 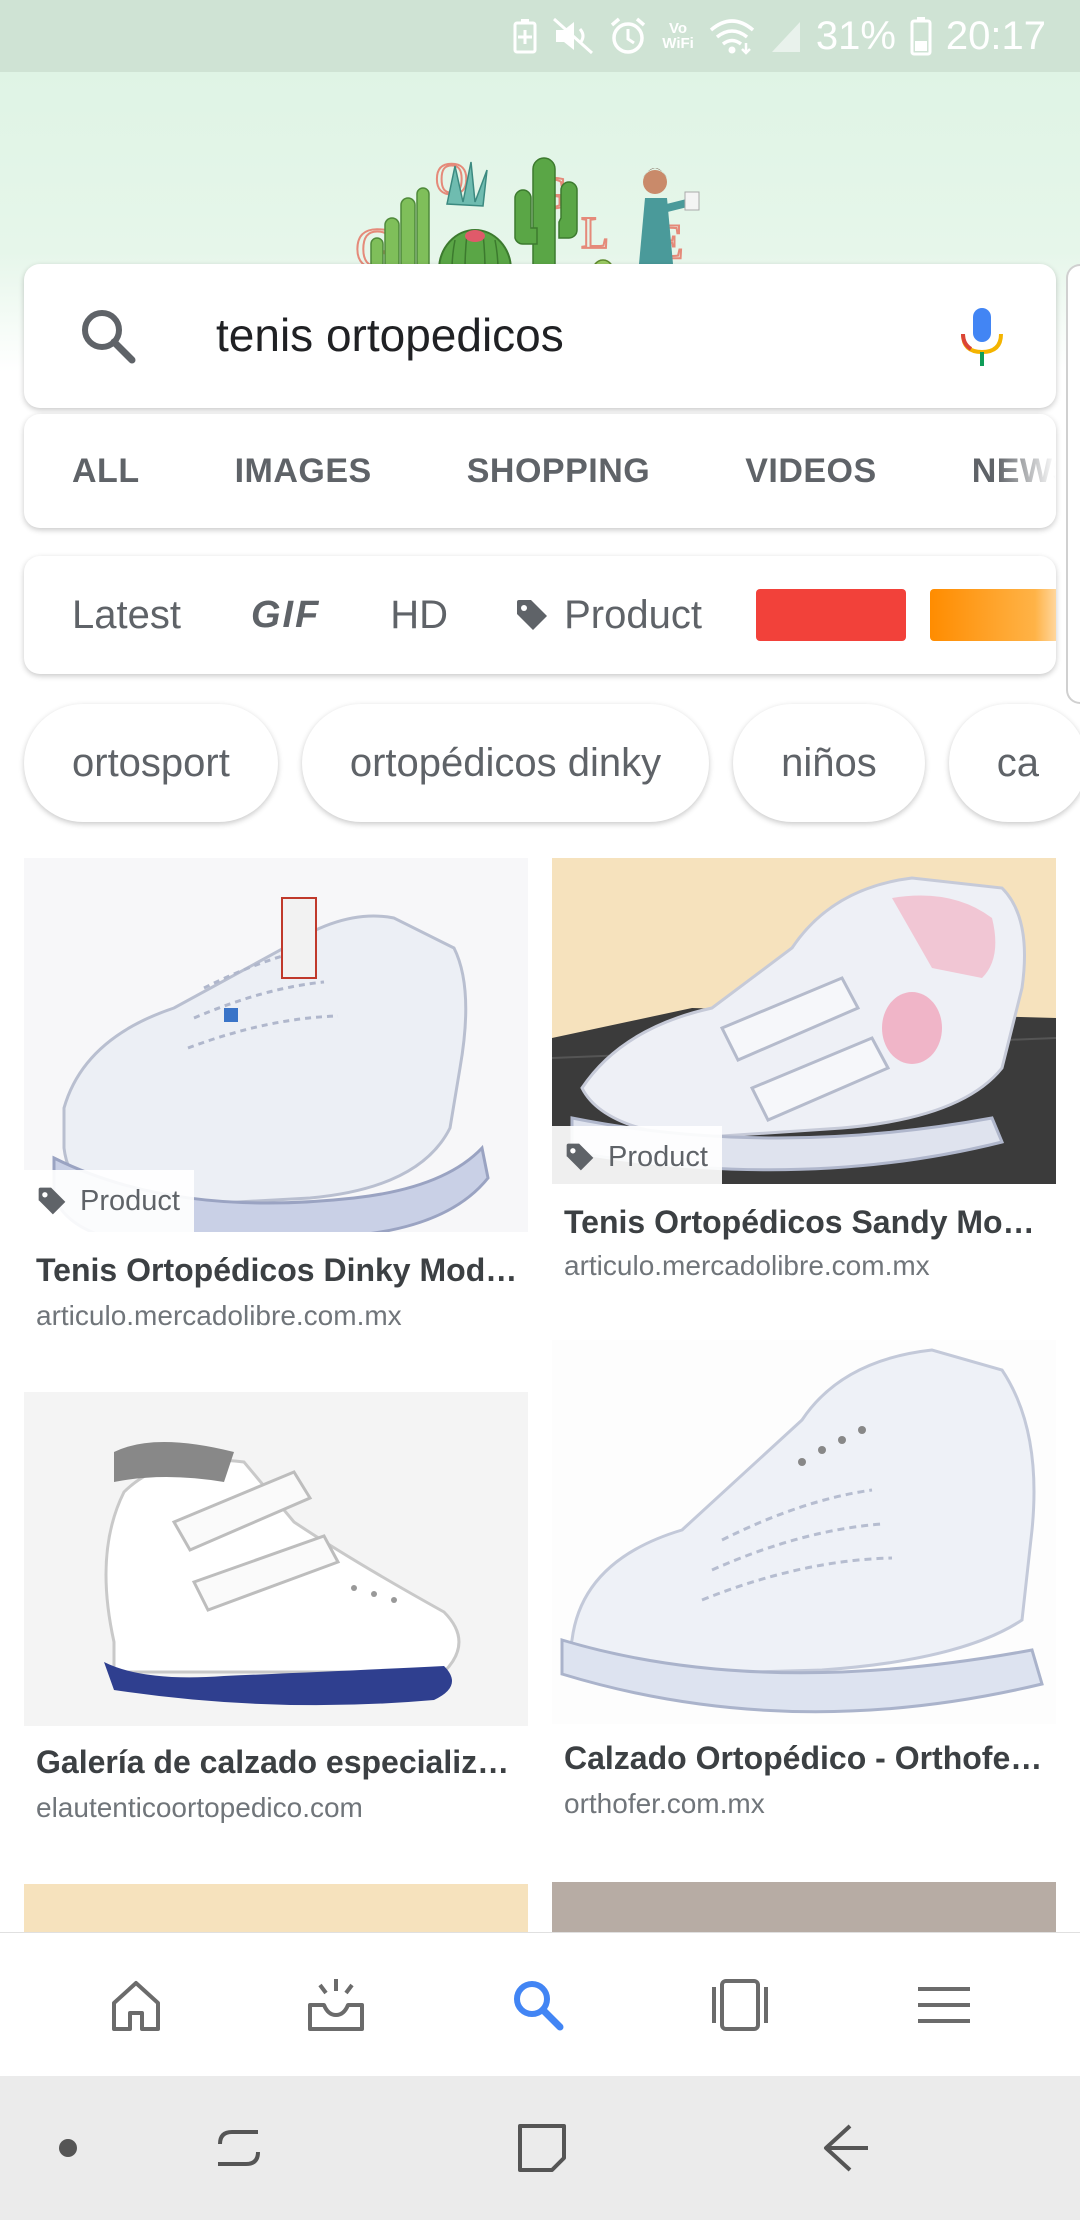 What do you see at coordinates (810, 471) in the screenshot?
I see `tab-videos: VIDEOS` at bounding box center [810, 471].